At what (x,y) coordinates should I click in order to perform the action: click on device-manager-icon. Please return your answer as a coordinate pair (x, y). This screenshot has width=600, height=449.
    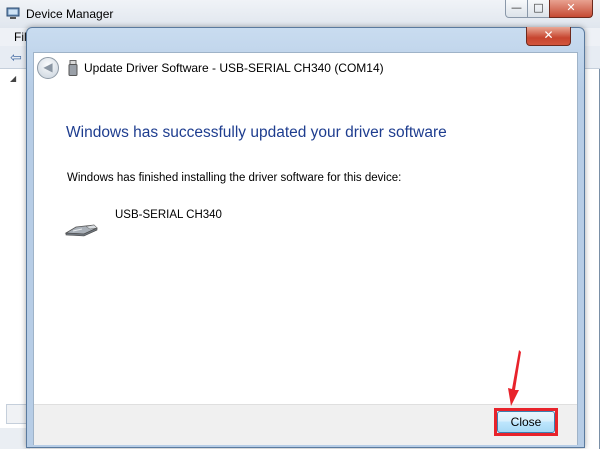
    Looking at the image, I should click on (13, 13).